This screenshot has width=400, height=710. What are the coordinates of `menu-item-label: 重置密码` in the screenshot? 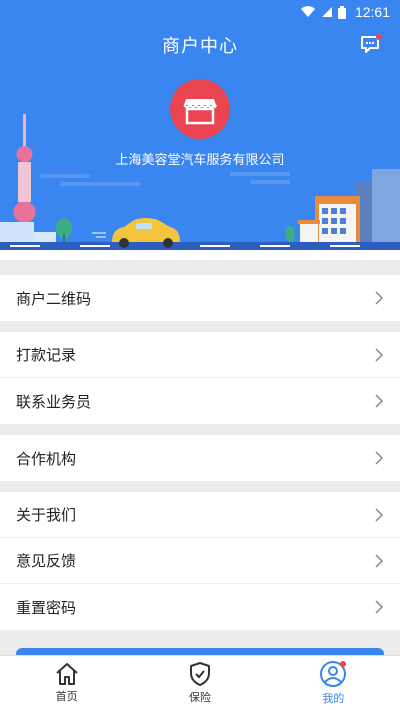 It's located at (46, 607).